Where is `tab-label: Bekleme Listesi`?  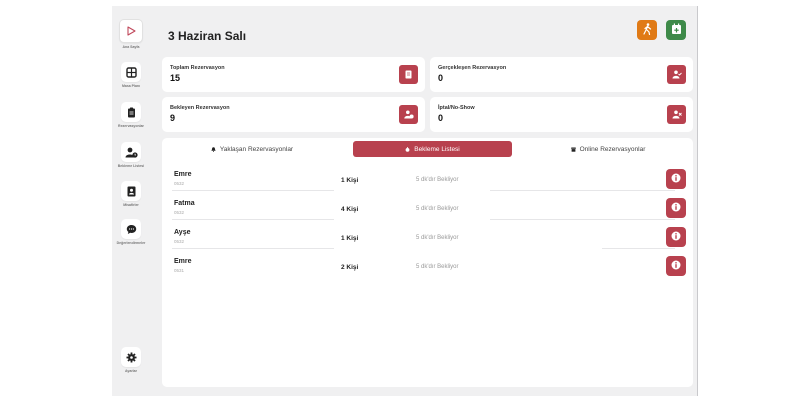
tab-label: Bekleme Listesi is located at coordinates (437, 149).